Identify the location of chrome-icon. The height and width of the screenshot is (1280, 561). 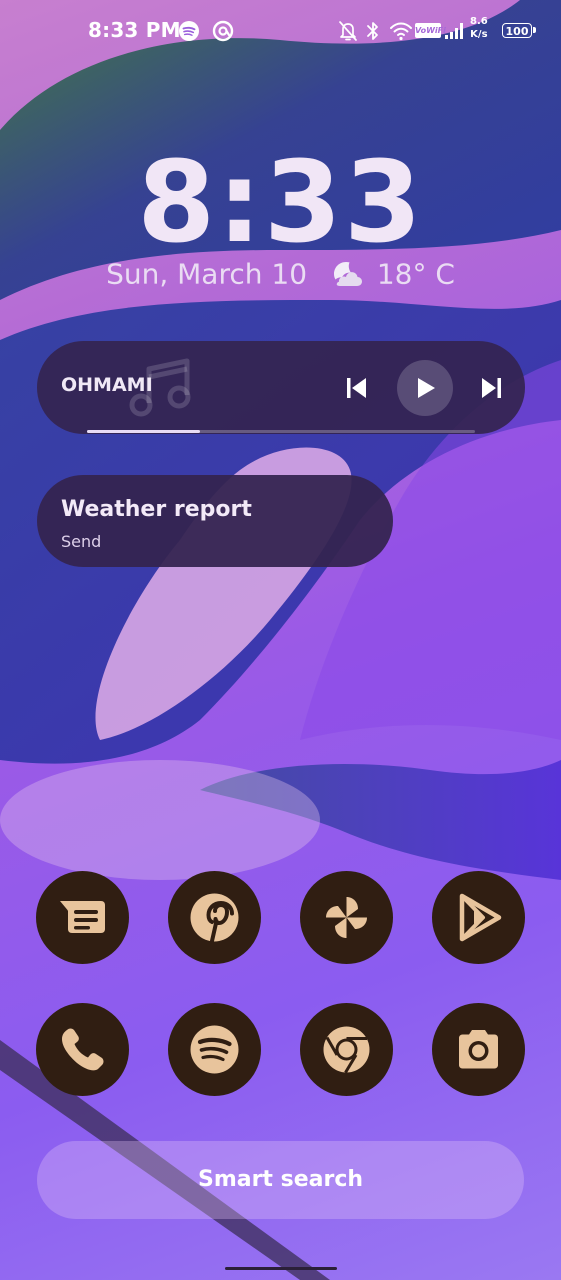
(346, 1050).